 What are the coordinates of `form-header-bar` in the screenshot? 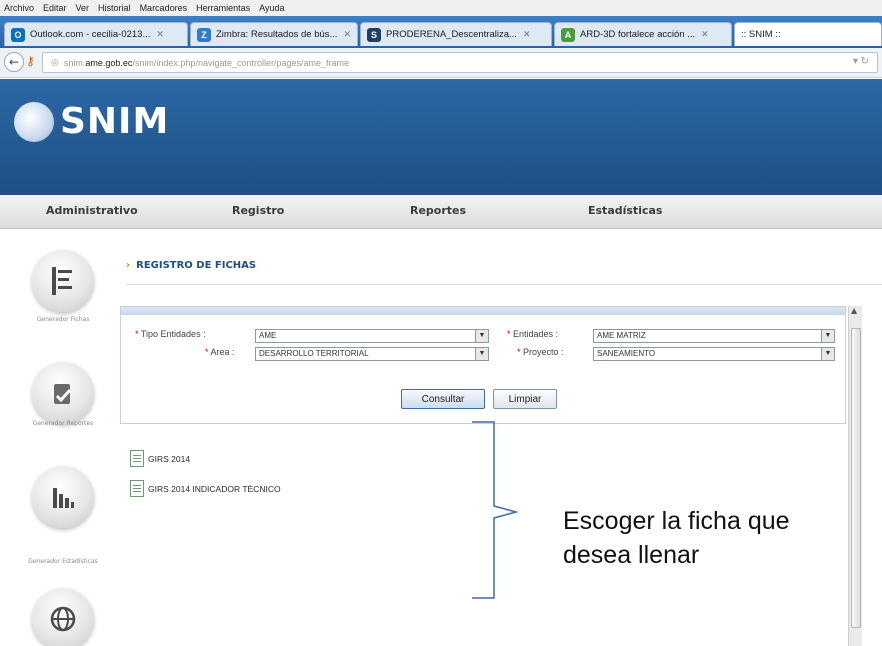 It's located at (483, 311).